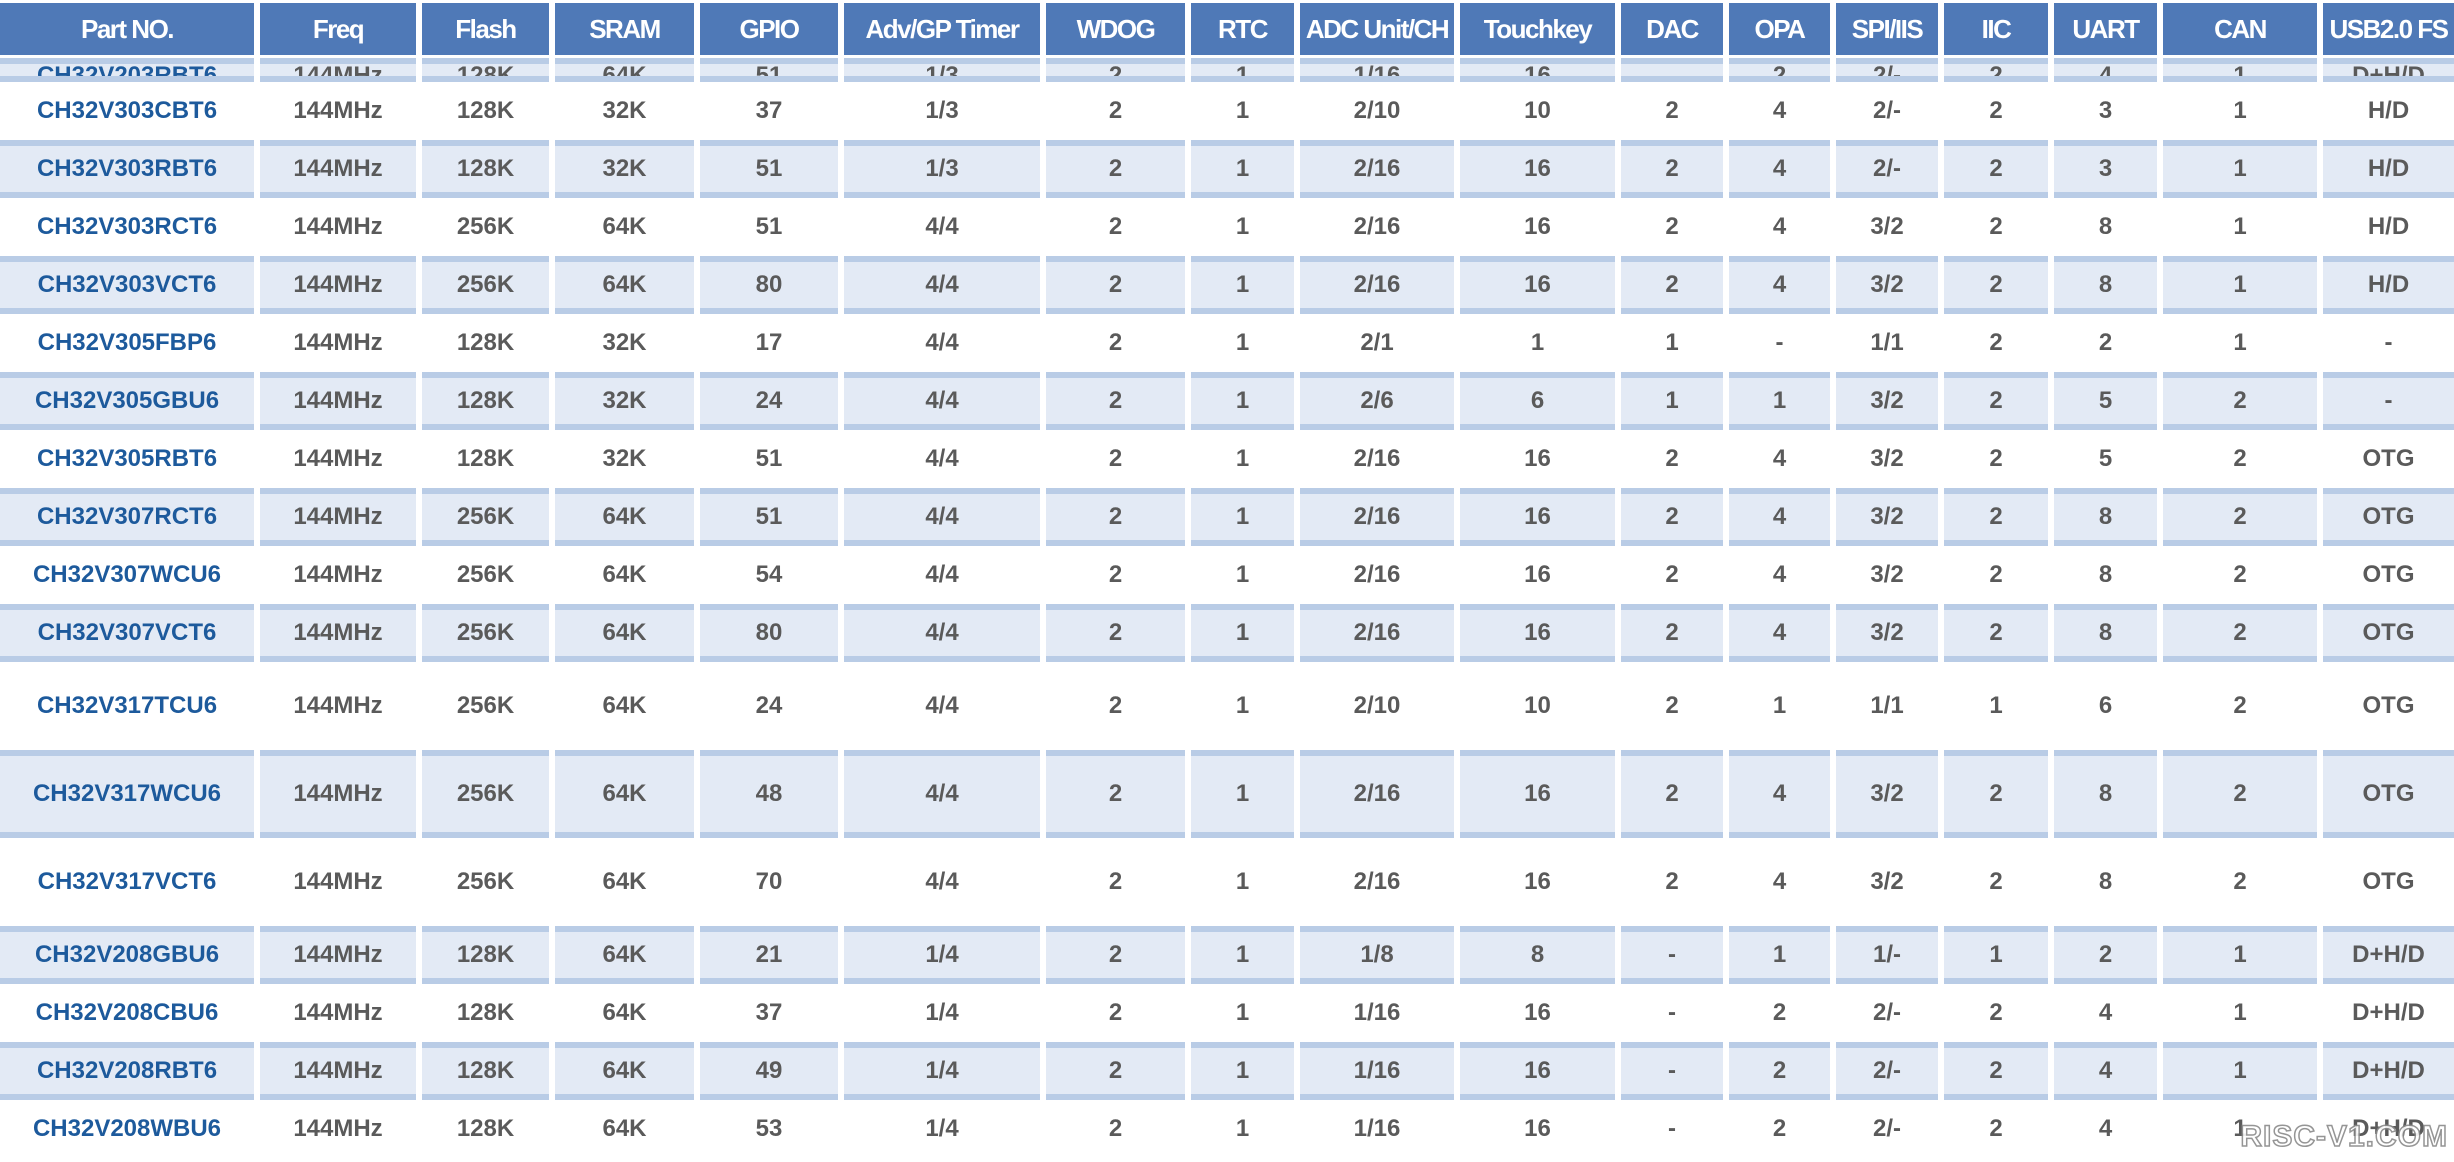 The height and width of the screenshot is (1162, 2454). I want to click on table-cell: 1/-, so click(1887, 955).